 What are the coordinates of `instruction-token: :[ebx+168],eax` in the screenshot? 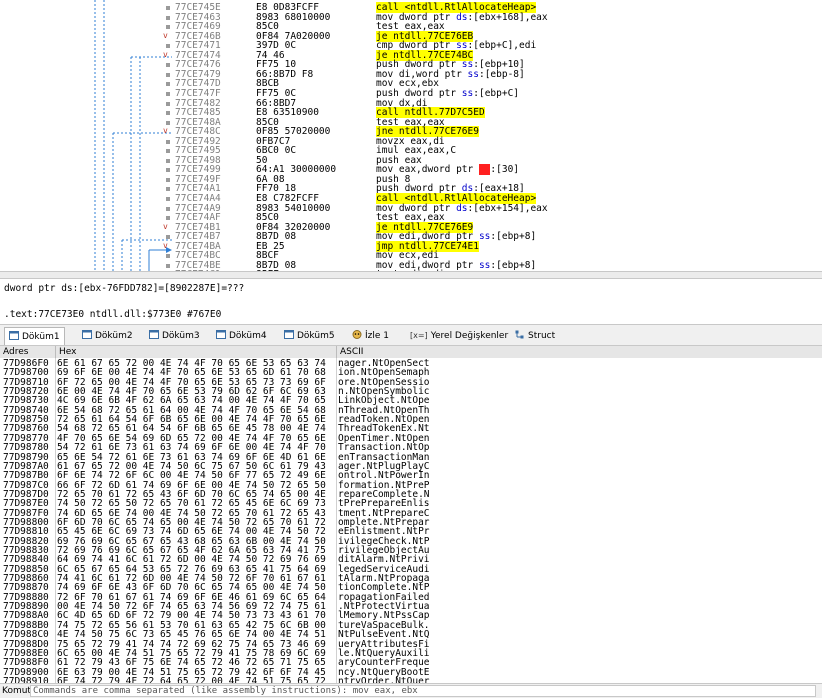 It's located at (507, 17).